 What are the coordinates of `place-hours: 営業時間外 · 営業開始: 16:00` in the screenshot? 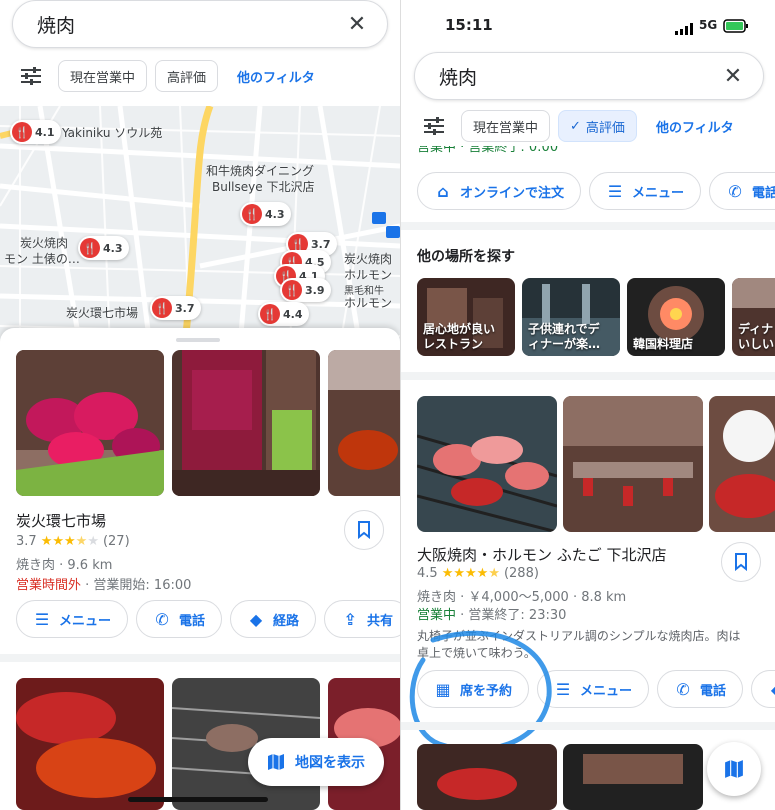 It's located at (103, 583).